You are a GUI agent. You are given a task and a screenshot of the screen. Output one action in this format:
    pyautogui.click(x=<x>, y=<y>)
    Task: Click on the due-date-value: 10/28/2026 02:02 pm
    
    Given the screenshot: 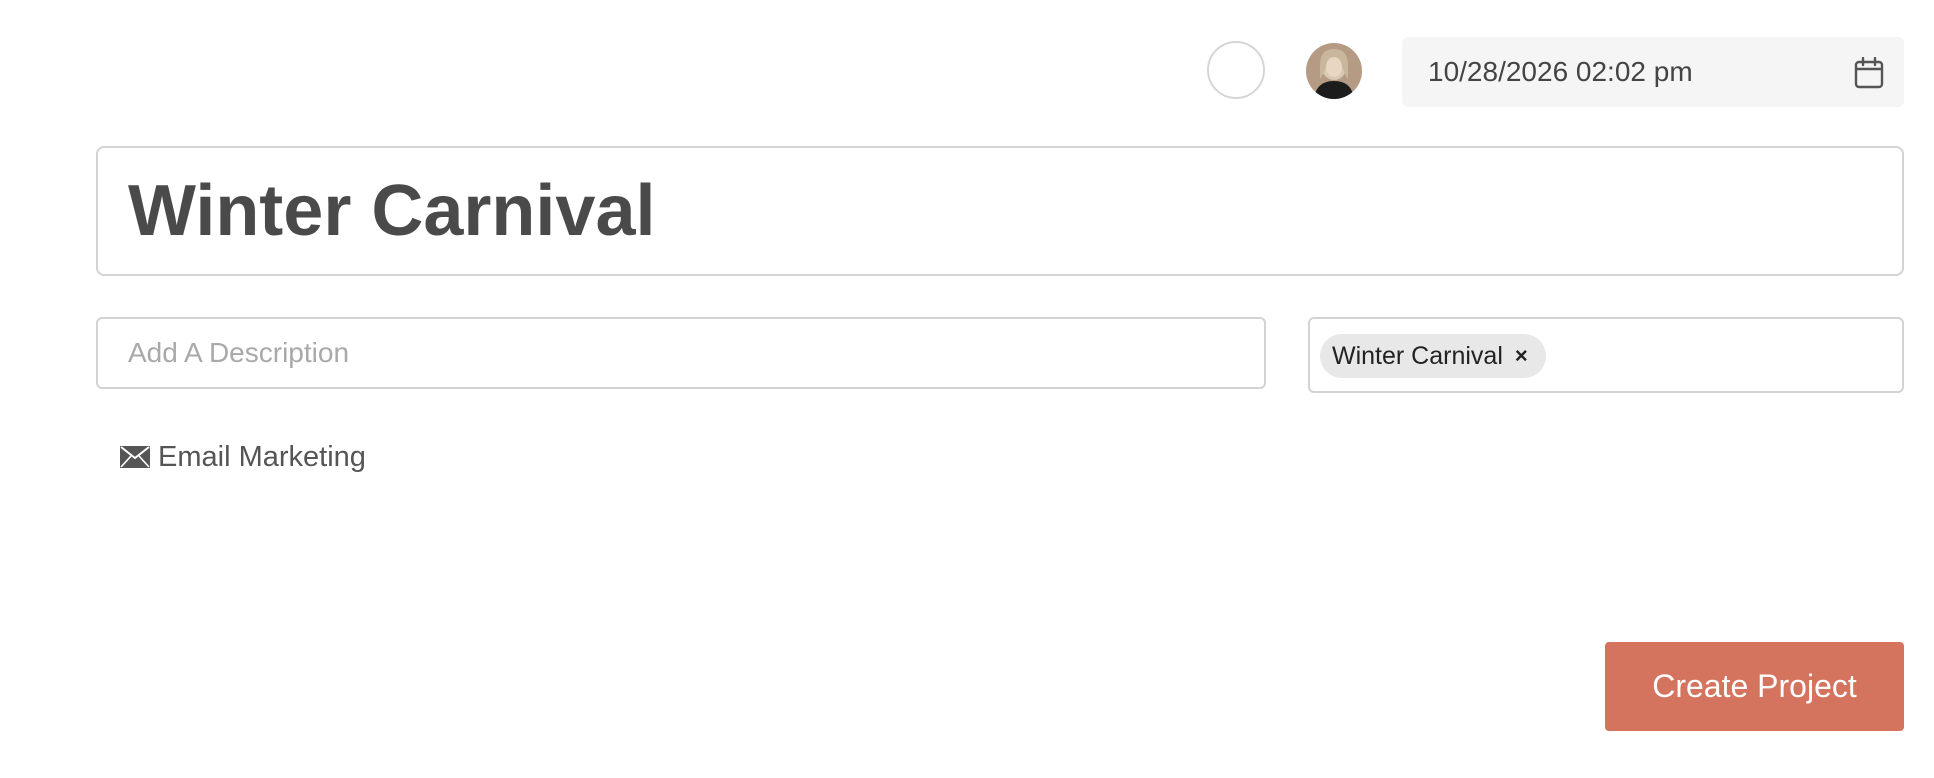 What is the action you would take?
    pyautogui.click(x=1560, y=71)
    